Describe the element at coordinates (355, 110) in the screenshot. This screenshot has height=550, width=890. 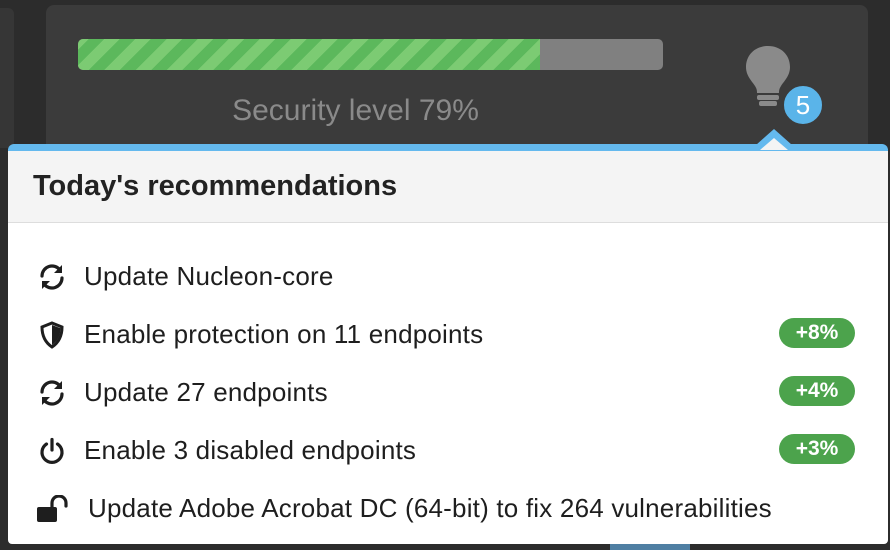
I see `security-level-label: Security level 79%` at that location.